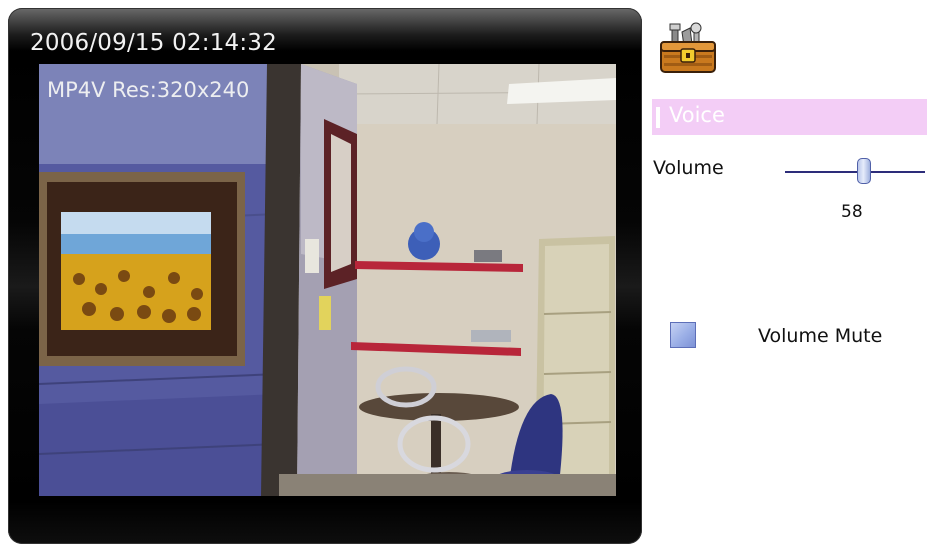  Describe the element at coordinates (148, 90) in the screenshot. I see `codec-resolution-overlay: MP4V Res:320x240` at that location.